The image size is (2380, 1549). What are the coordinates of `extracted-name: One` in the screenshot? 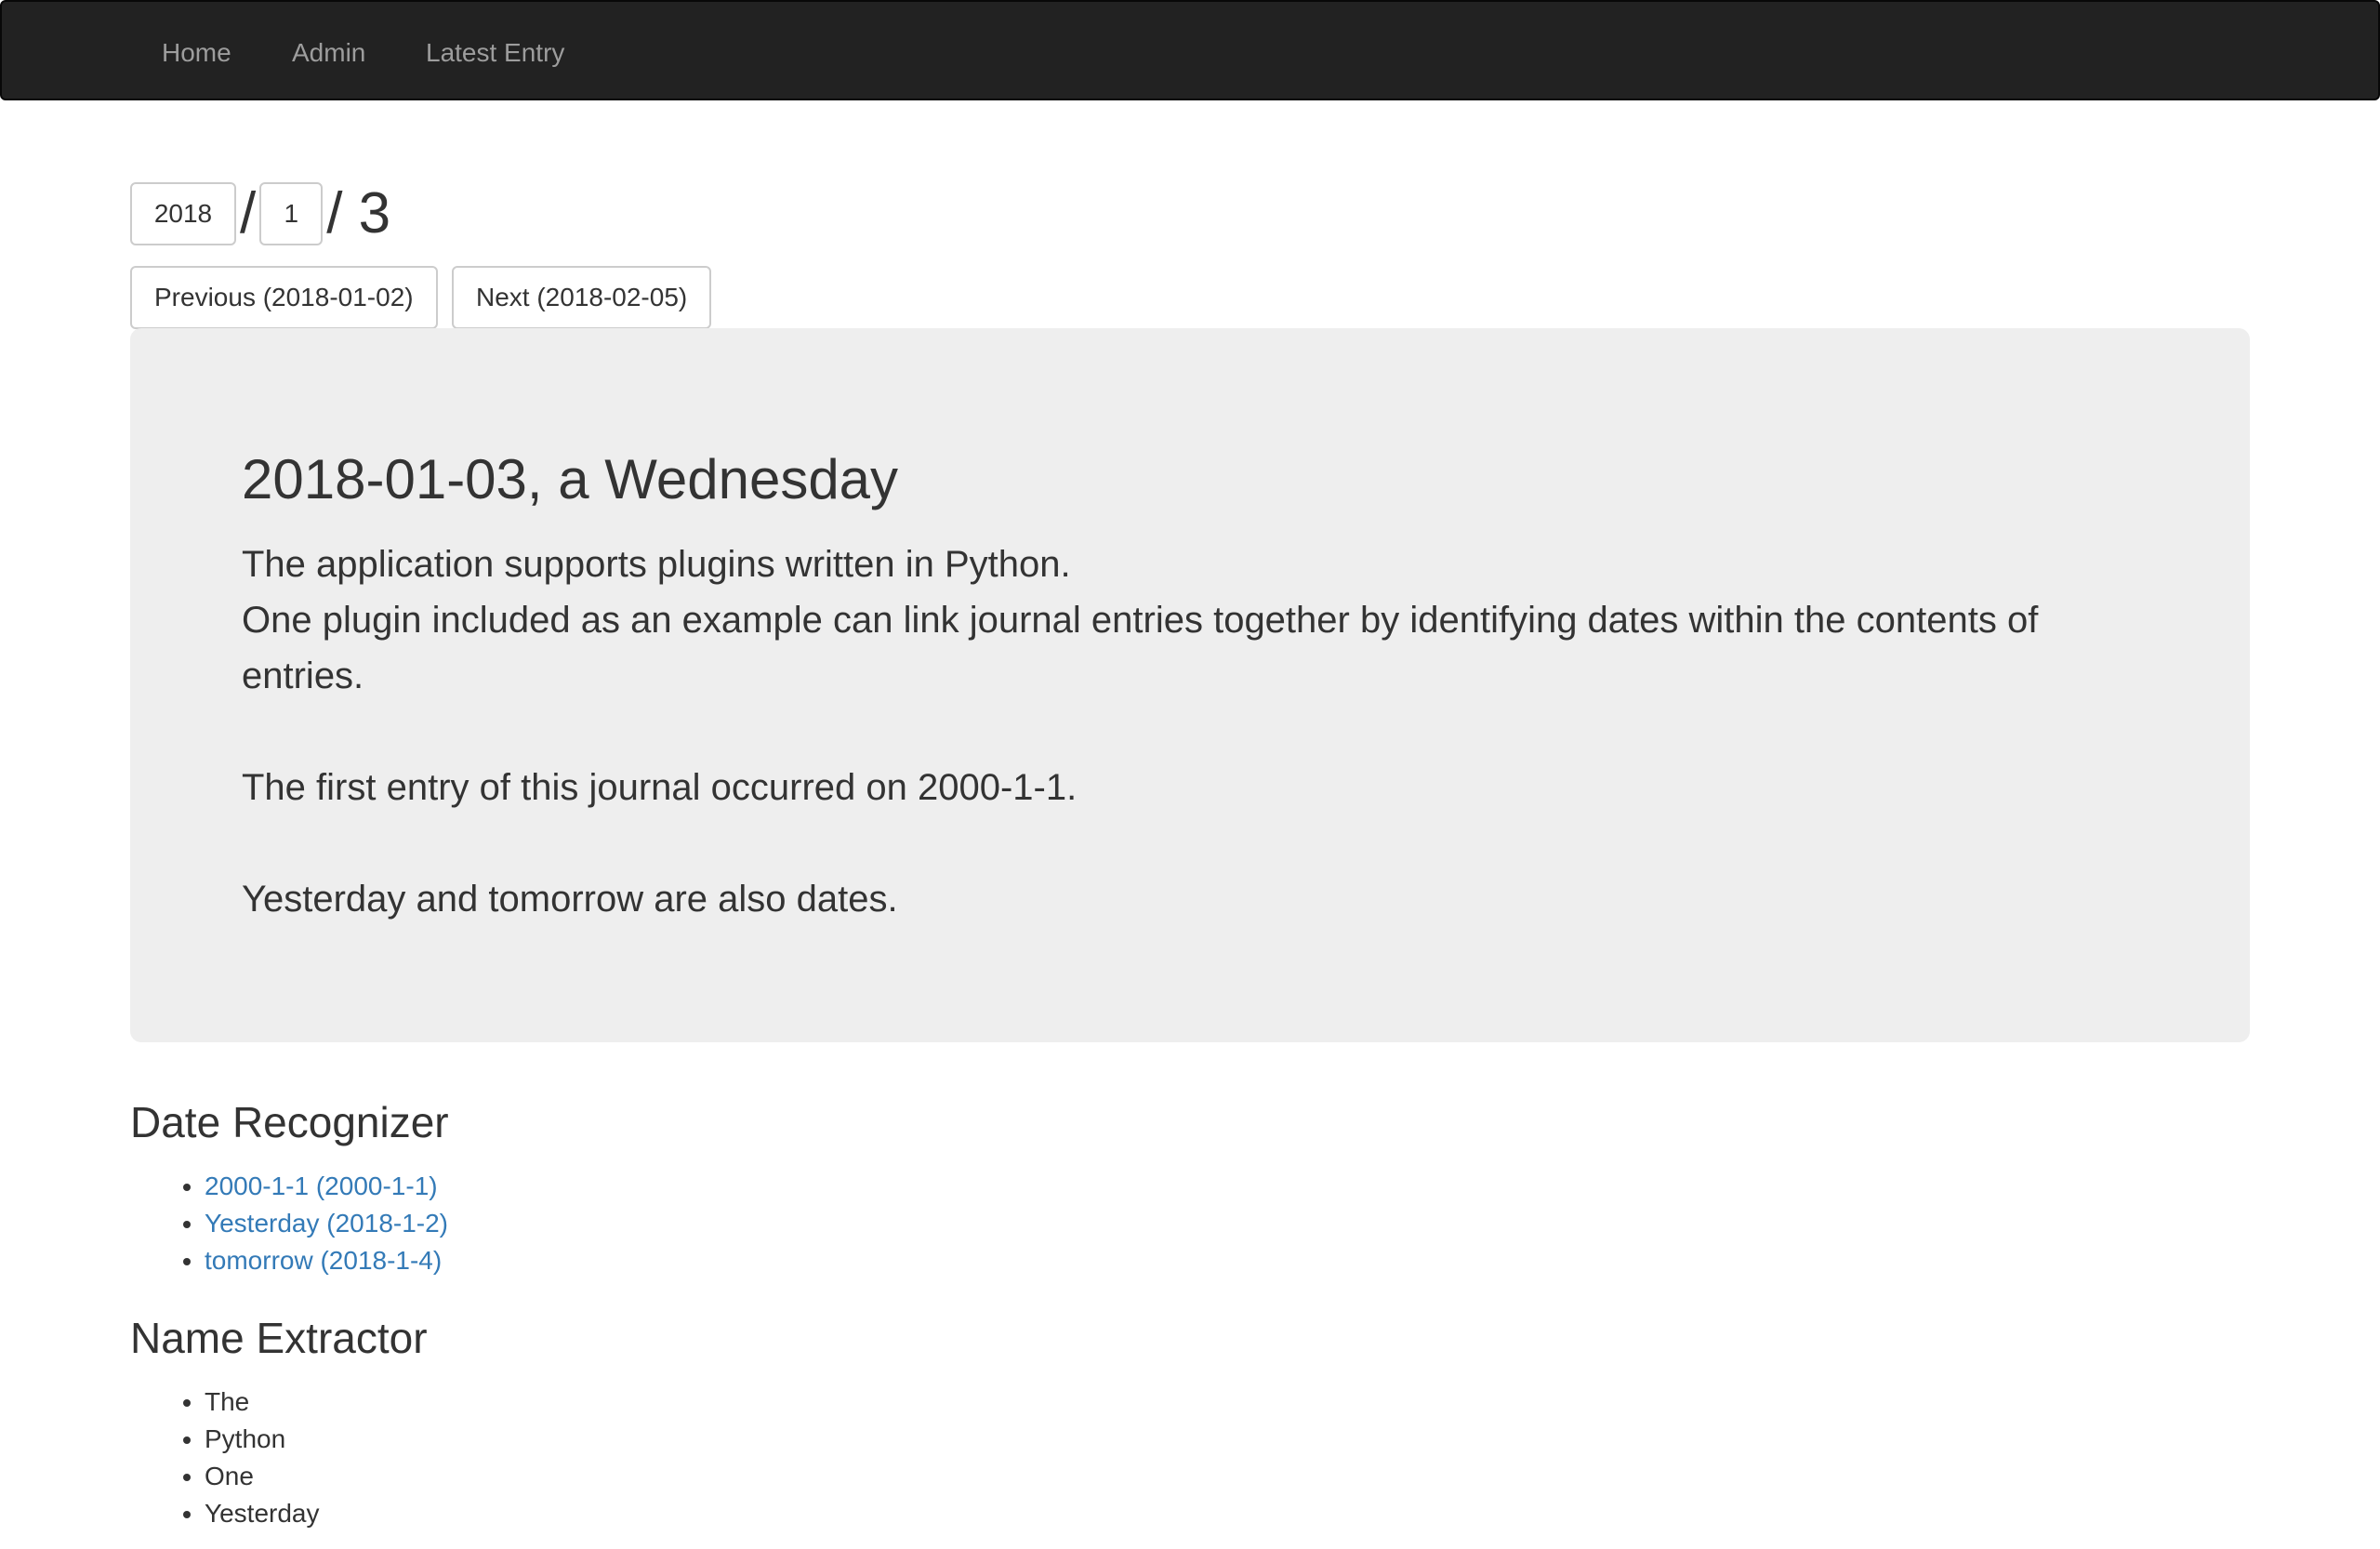 It's located at (229, 1476).